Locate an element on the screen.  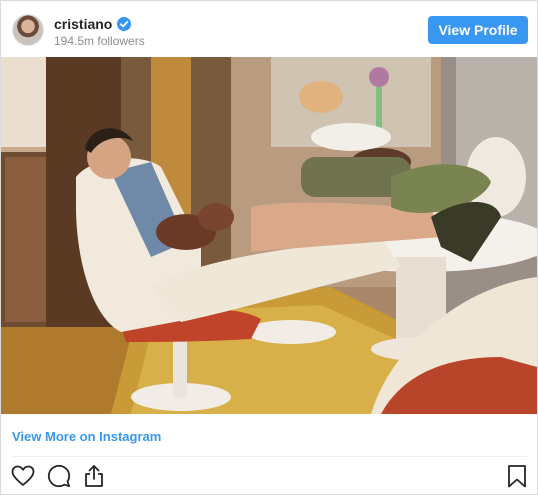
action-bar is located at coordinates (269, 478).